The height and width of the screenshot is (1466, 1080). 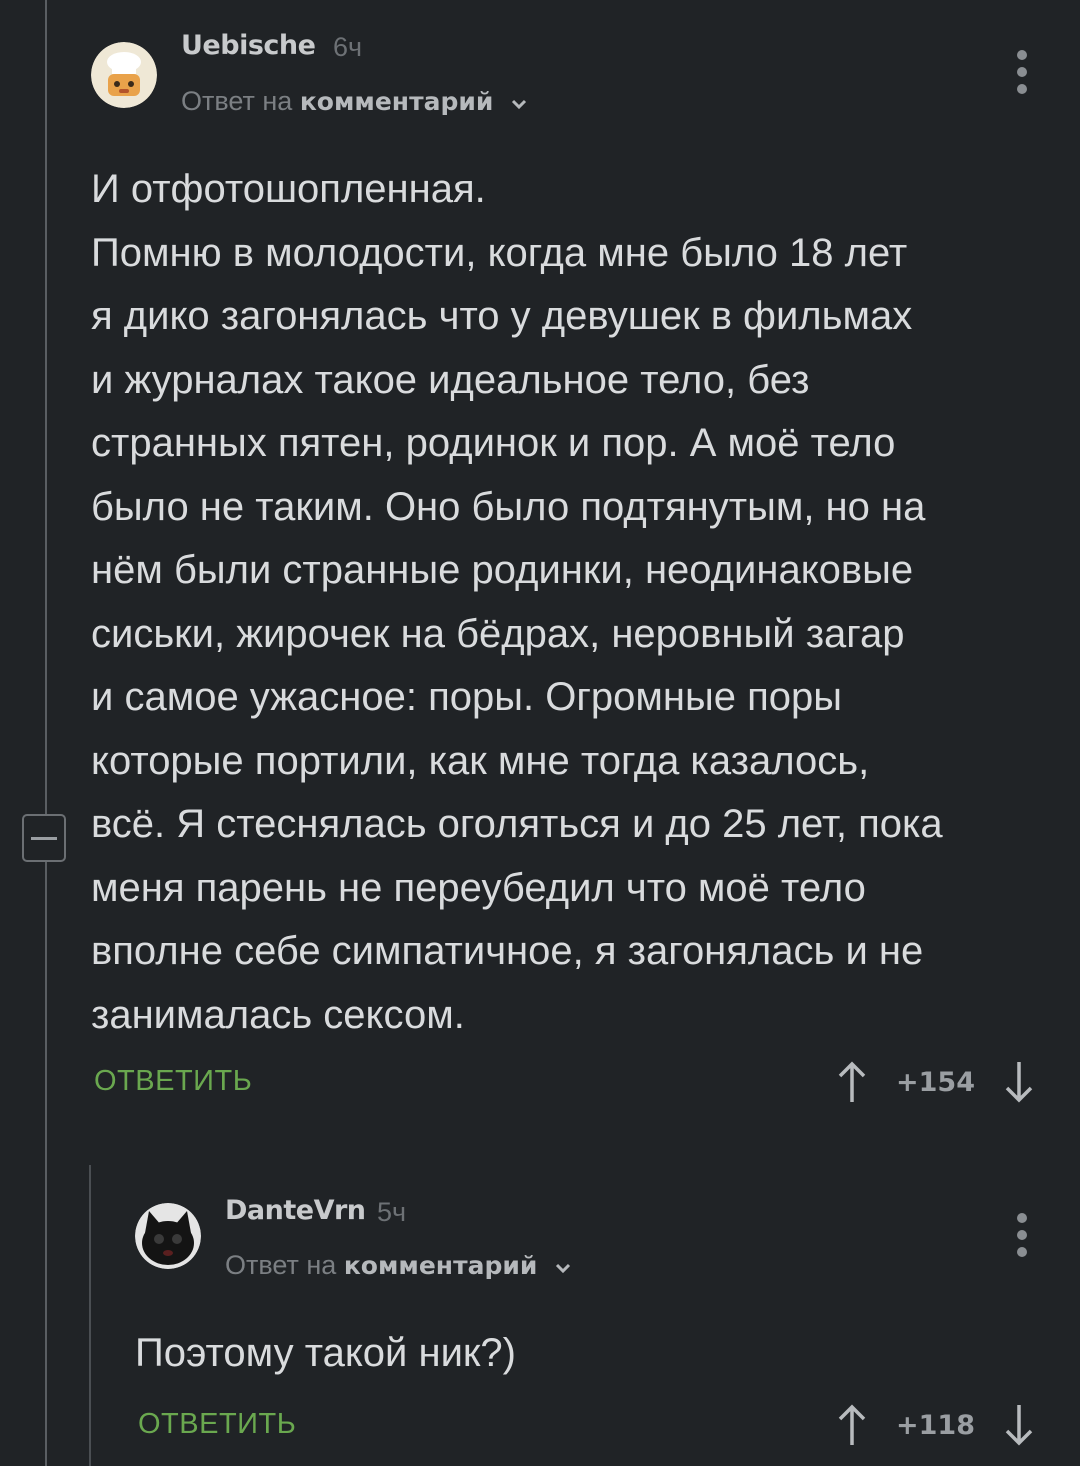 I want to click on comment-text: Поэтому такой ник?), so click(x=325, y=1353).